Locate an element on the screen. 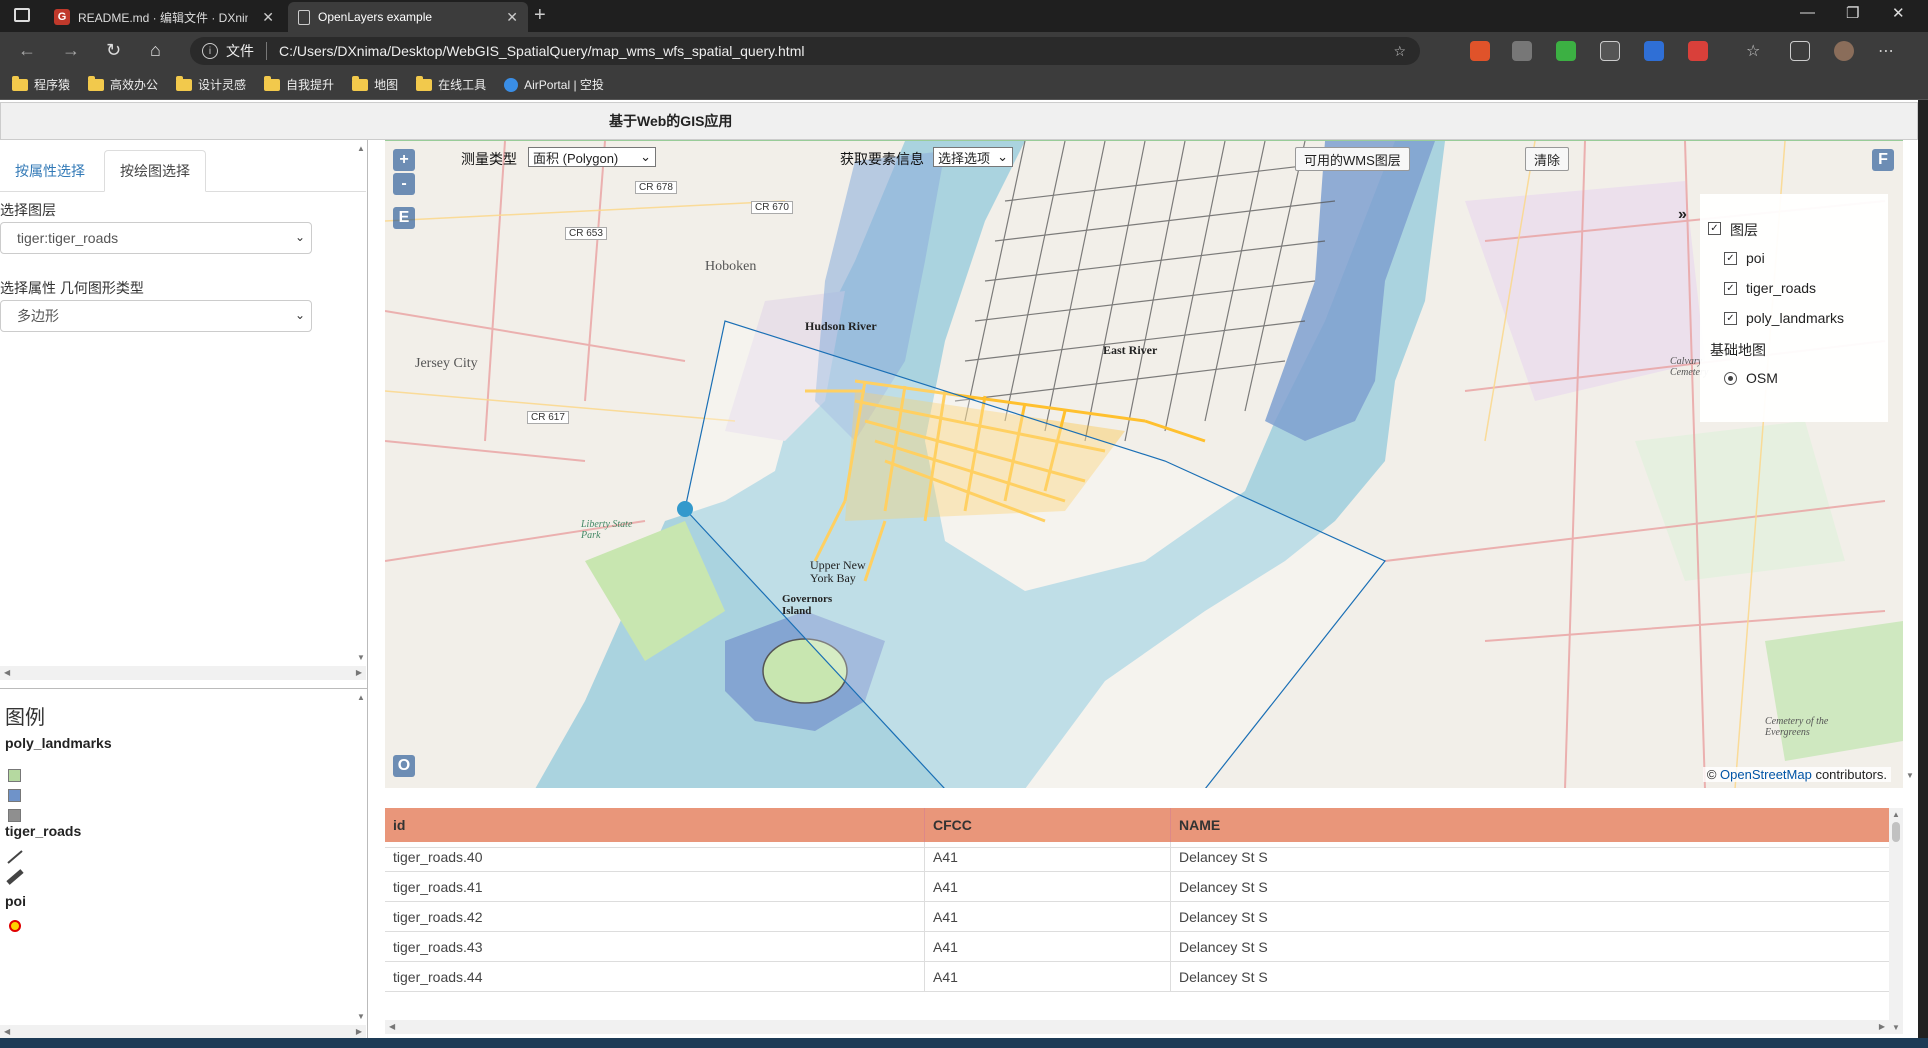 The height and width of the screenshot is (1048, 1928). measure-type-select: 面积 (Polygon) ⌄ is located at coordinates (592, 157).